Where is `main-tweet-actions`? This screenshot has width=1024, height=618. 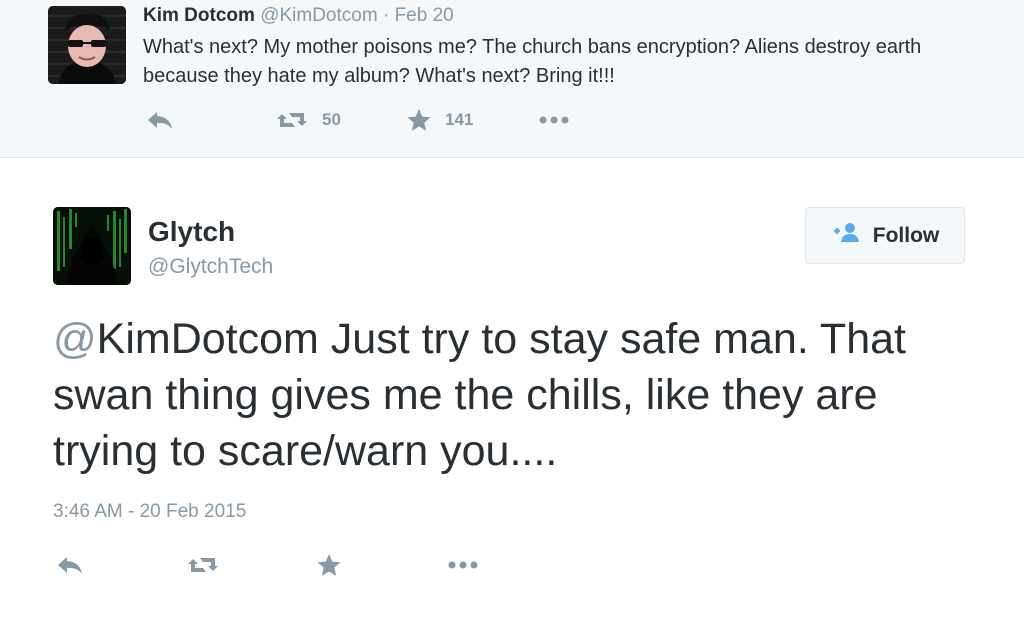 main-tweet-actions is located at coordinates (353, 568).